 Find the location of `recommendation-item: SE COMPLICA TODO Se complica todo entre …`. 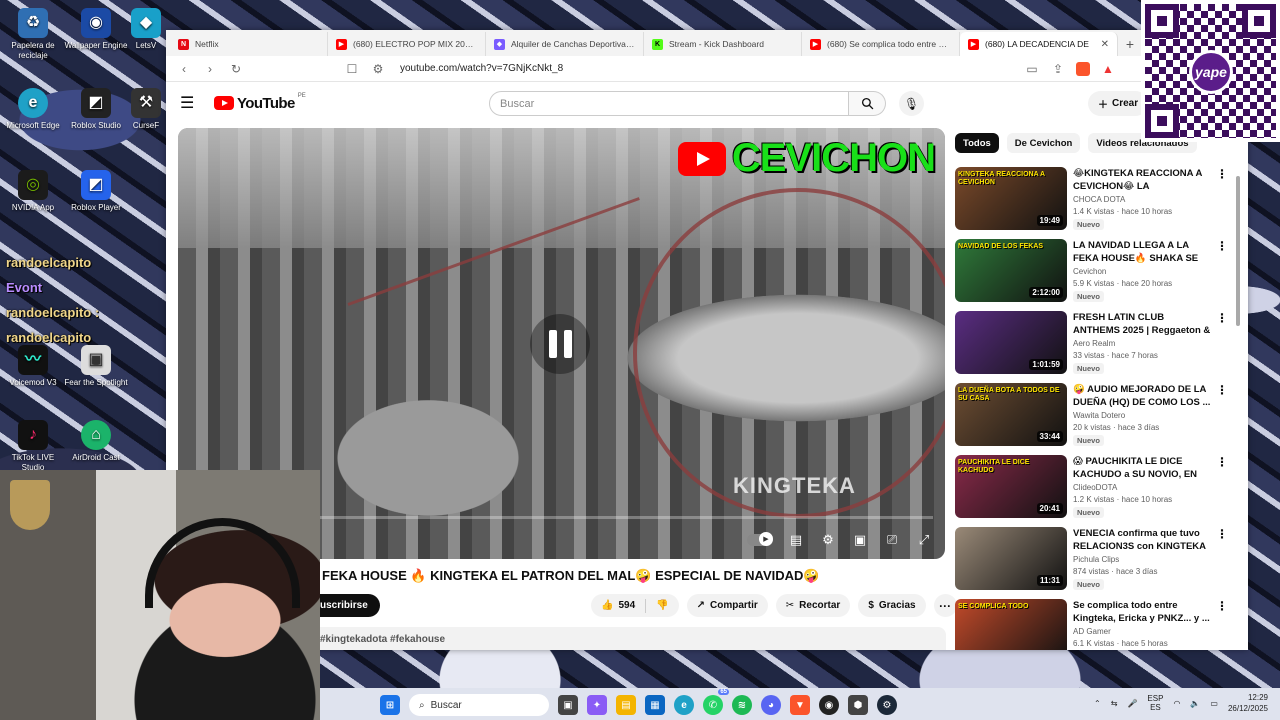

recommendation-item: SE COMPLICA TODO Se complica todo entre … is located at coordinates (1092, 624).